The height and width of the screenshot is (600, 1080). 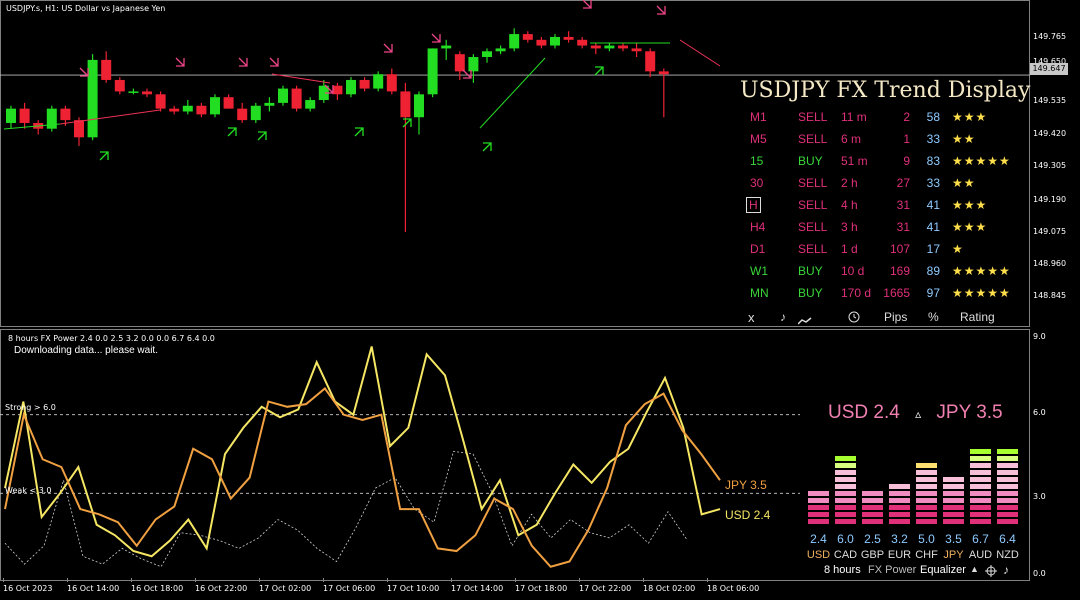 What do you see at coordinates (926, 555) in the screenshot?
I see `equalizer-currency: CHF` at bounding box center [926, 555].